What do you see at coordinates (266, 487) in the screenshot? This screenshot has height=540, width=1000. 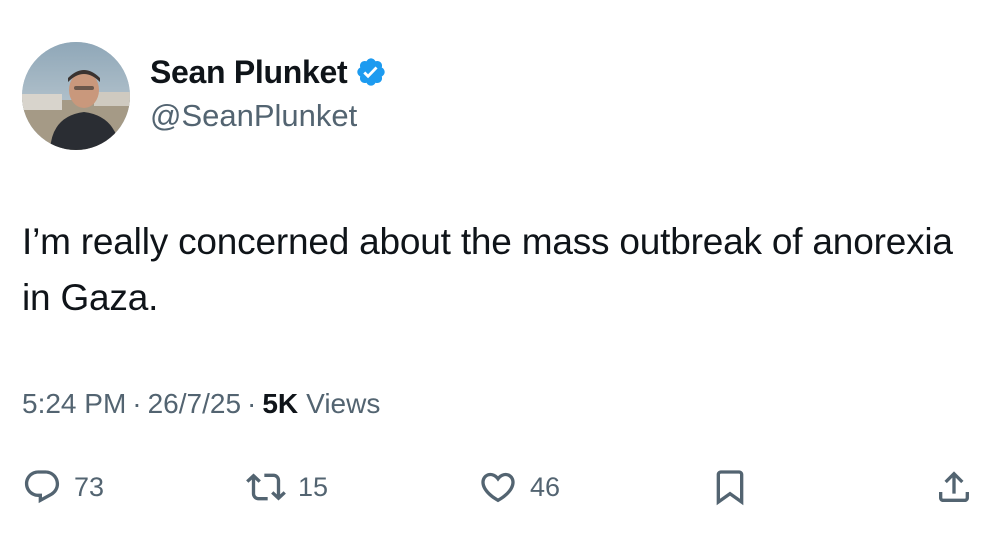 I see `retweet-icon` at bounding box center [266, 487].